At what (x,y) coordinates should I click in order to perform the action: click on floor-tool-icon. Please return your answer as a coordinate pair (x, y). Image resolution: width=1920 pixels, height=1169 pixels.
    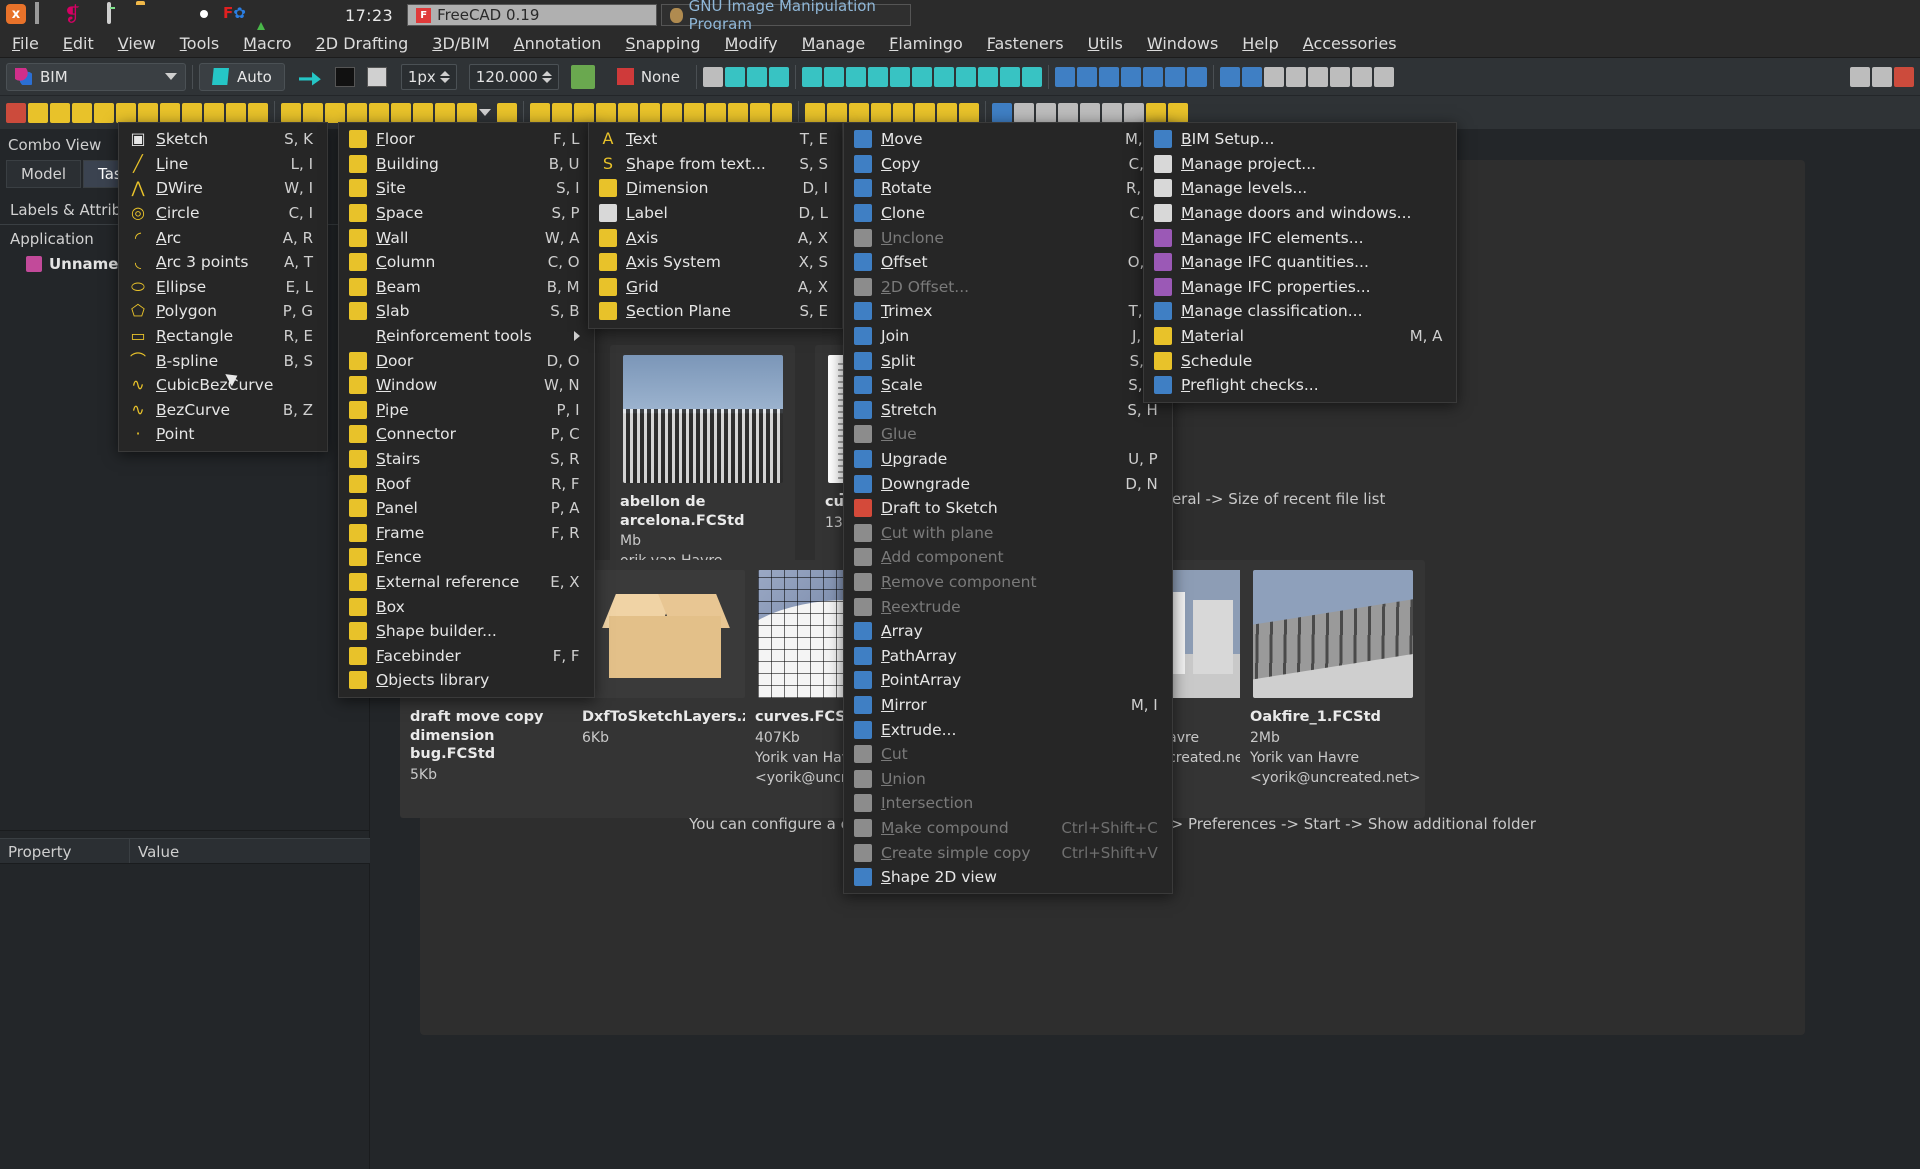
    Looking at the image, I should click on (291, 112).